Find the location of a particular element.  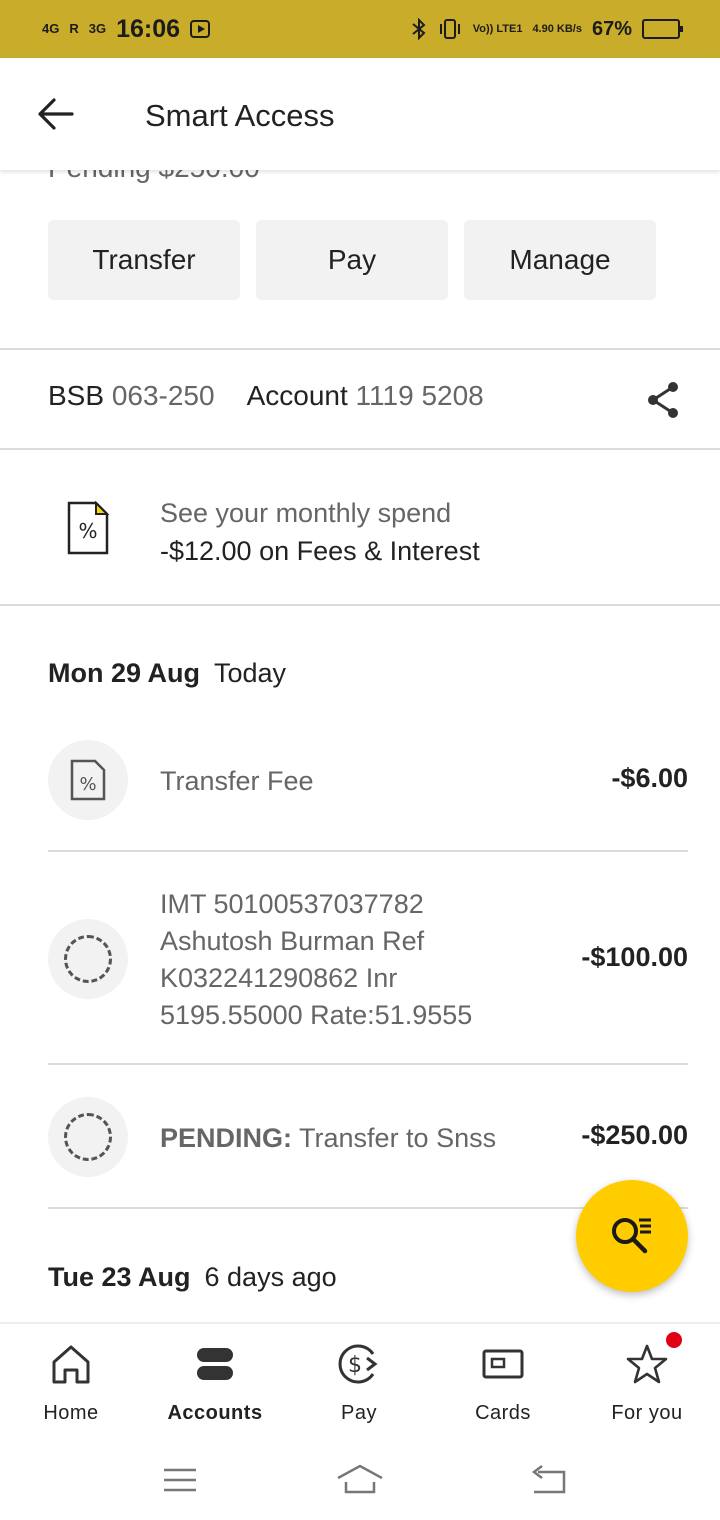

volte-indicator: Vo)) LTE1 is located at coordinates (497, 29).